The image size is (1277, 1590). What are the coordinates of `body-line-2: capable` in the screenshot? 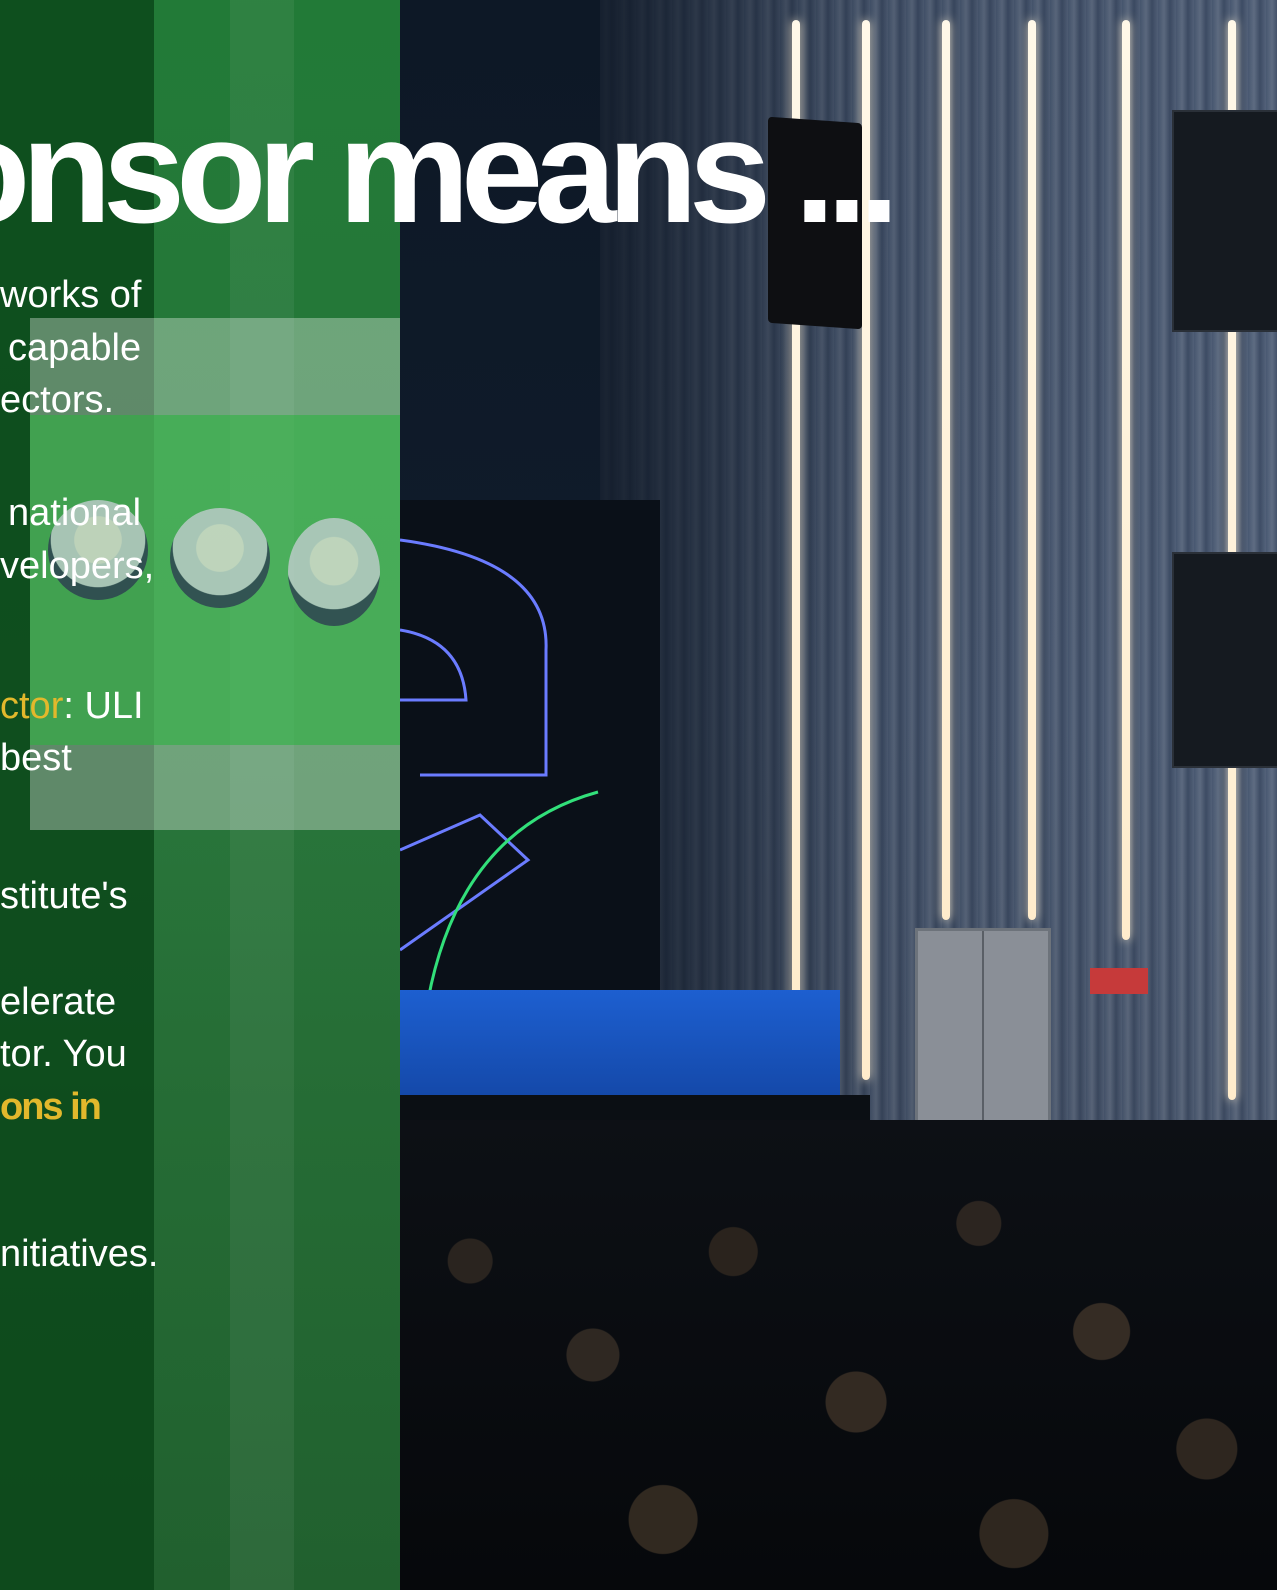 It's located at (74, 348).